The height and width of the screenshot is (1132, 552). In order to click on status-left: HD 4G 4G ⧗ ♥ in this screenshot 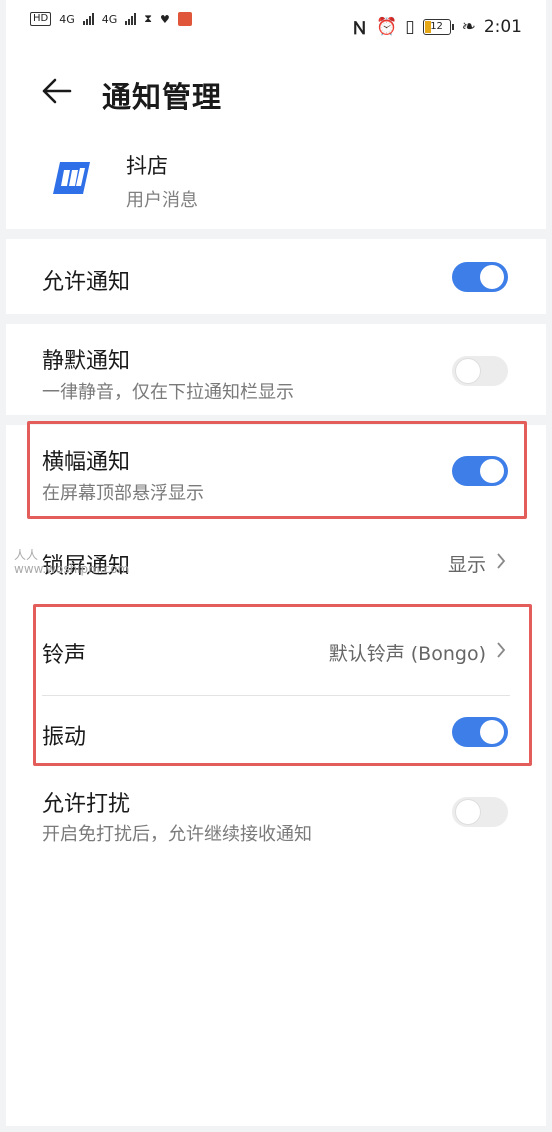, I will do `click(111, 19)`.